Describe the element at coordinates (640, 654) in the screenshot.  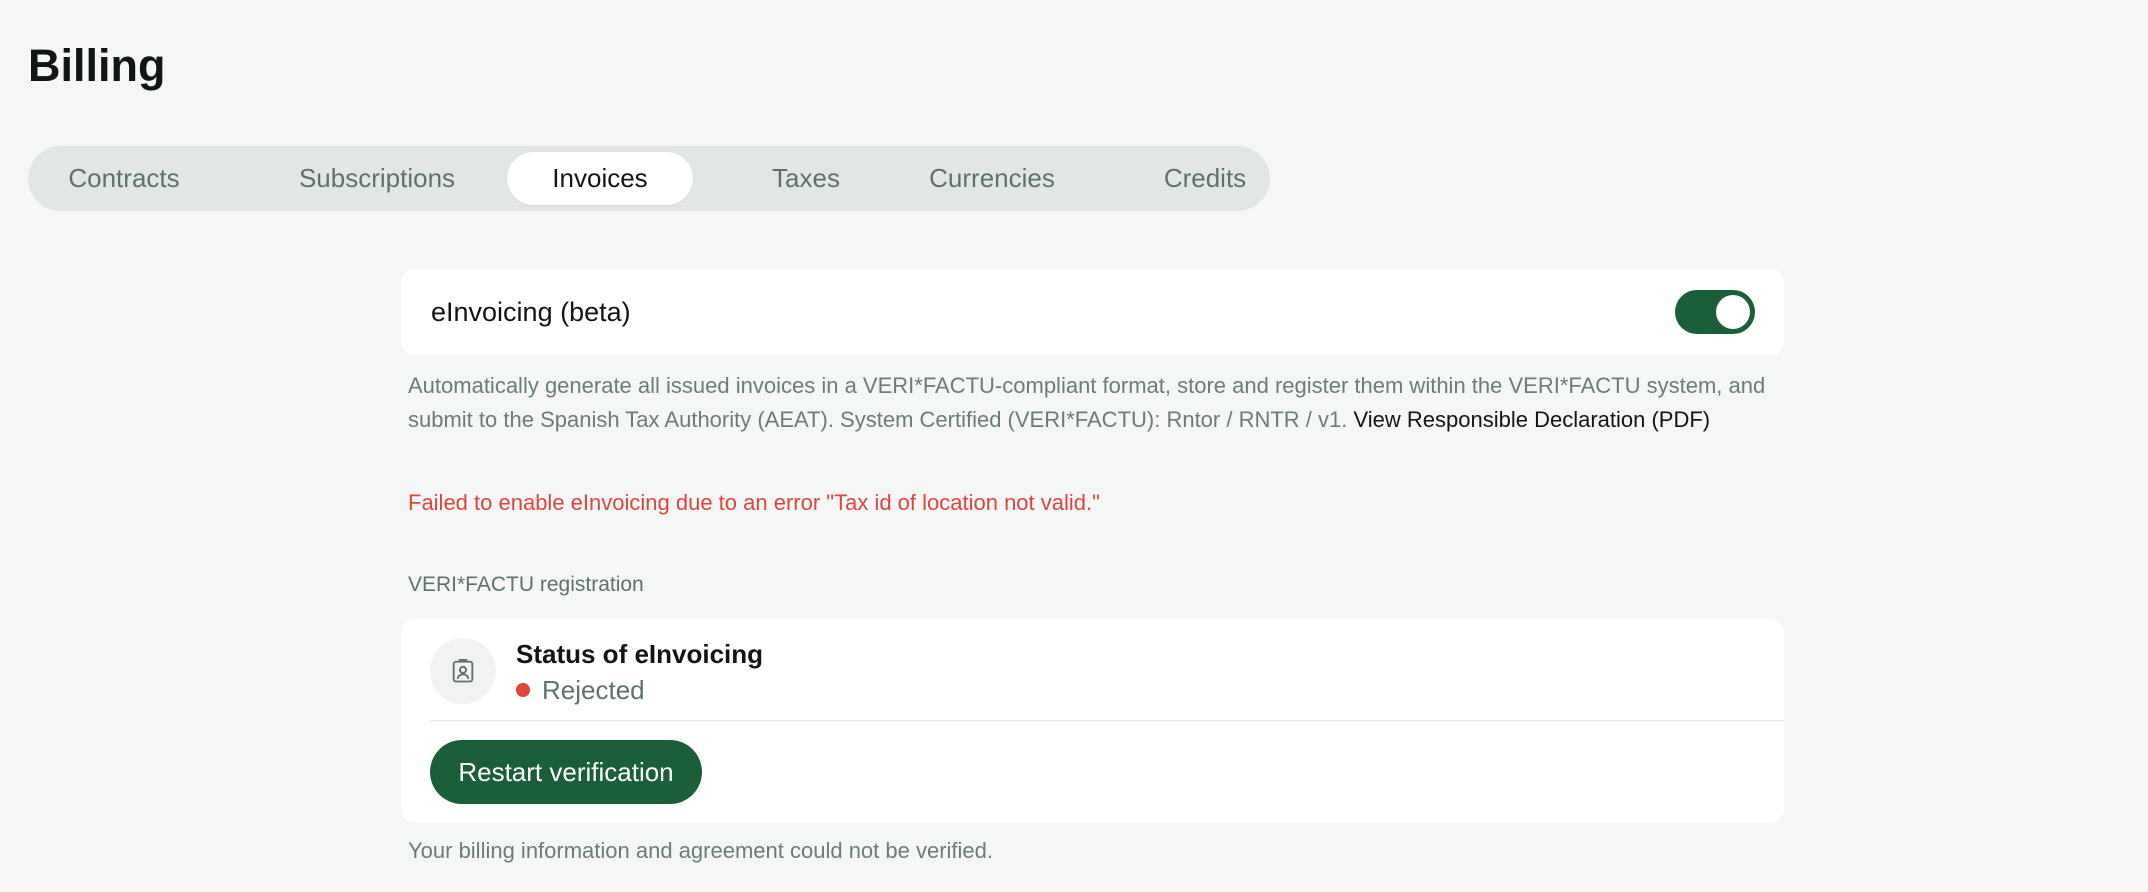
I see `status-title: Status of eInvoicing` at that location.